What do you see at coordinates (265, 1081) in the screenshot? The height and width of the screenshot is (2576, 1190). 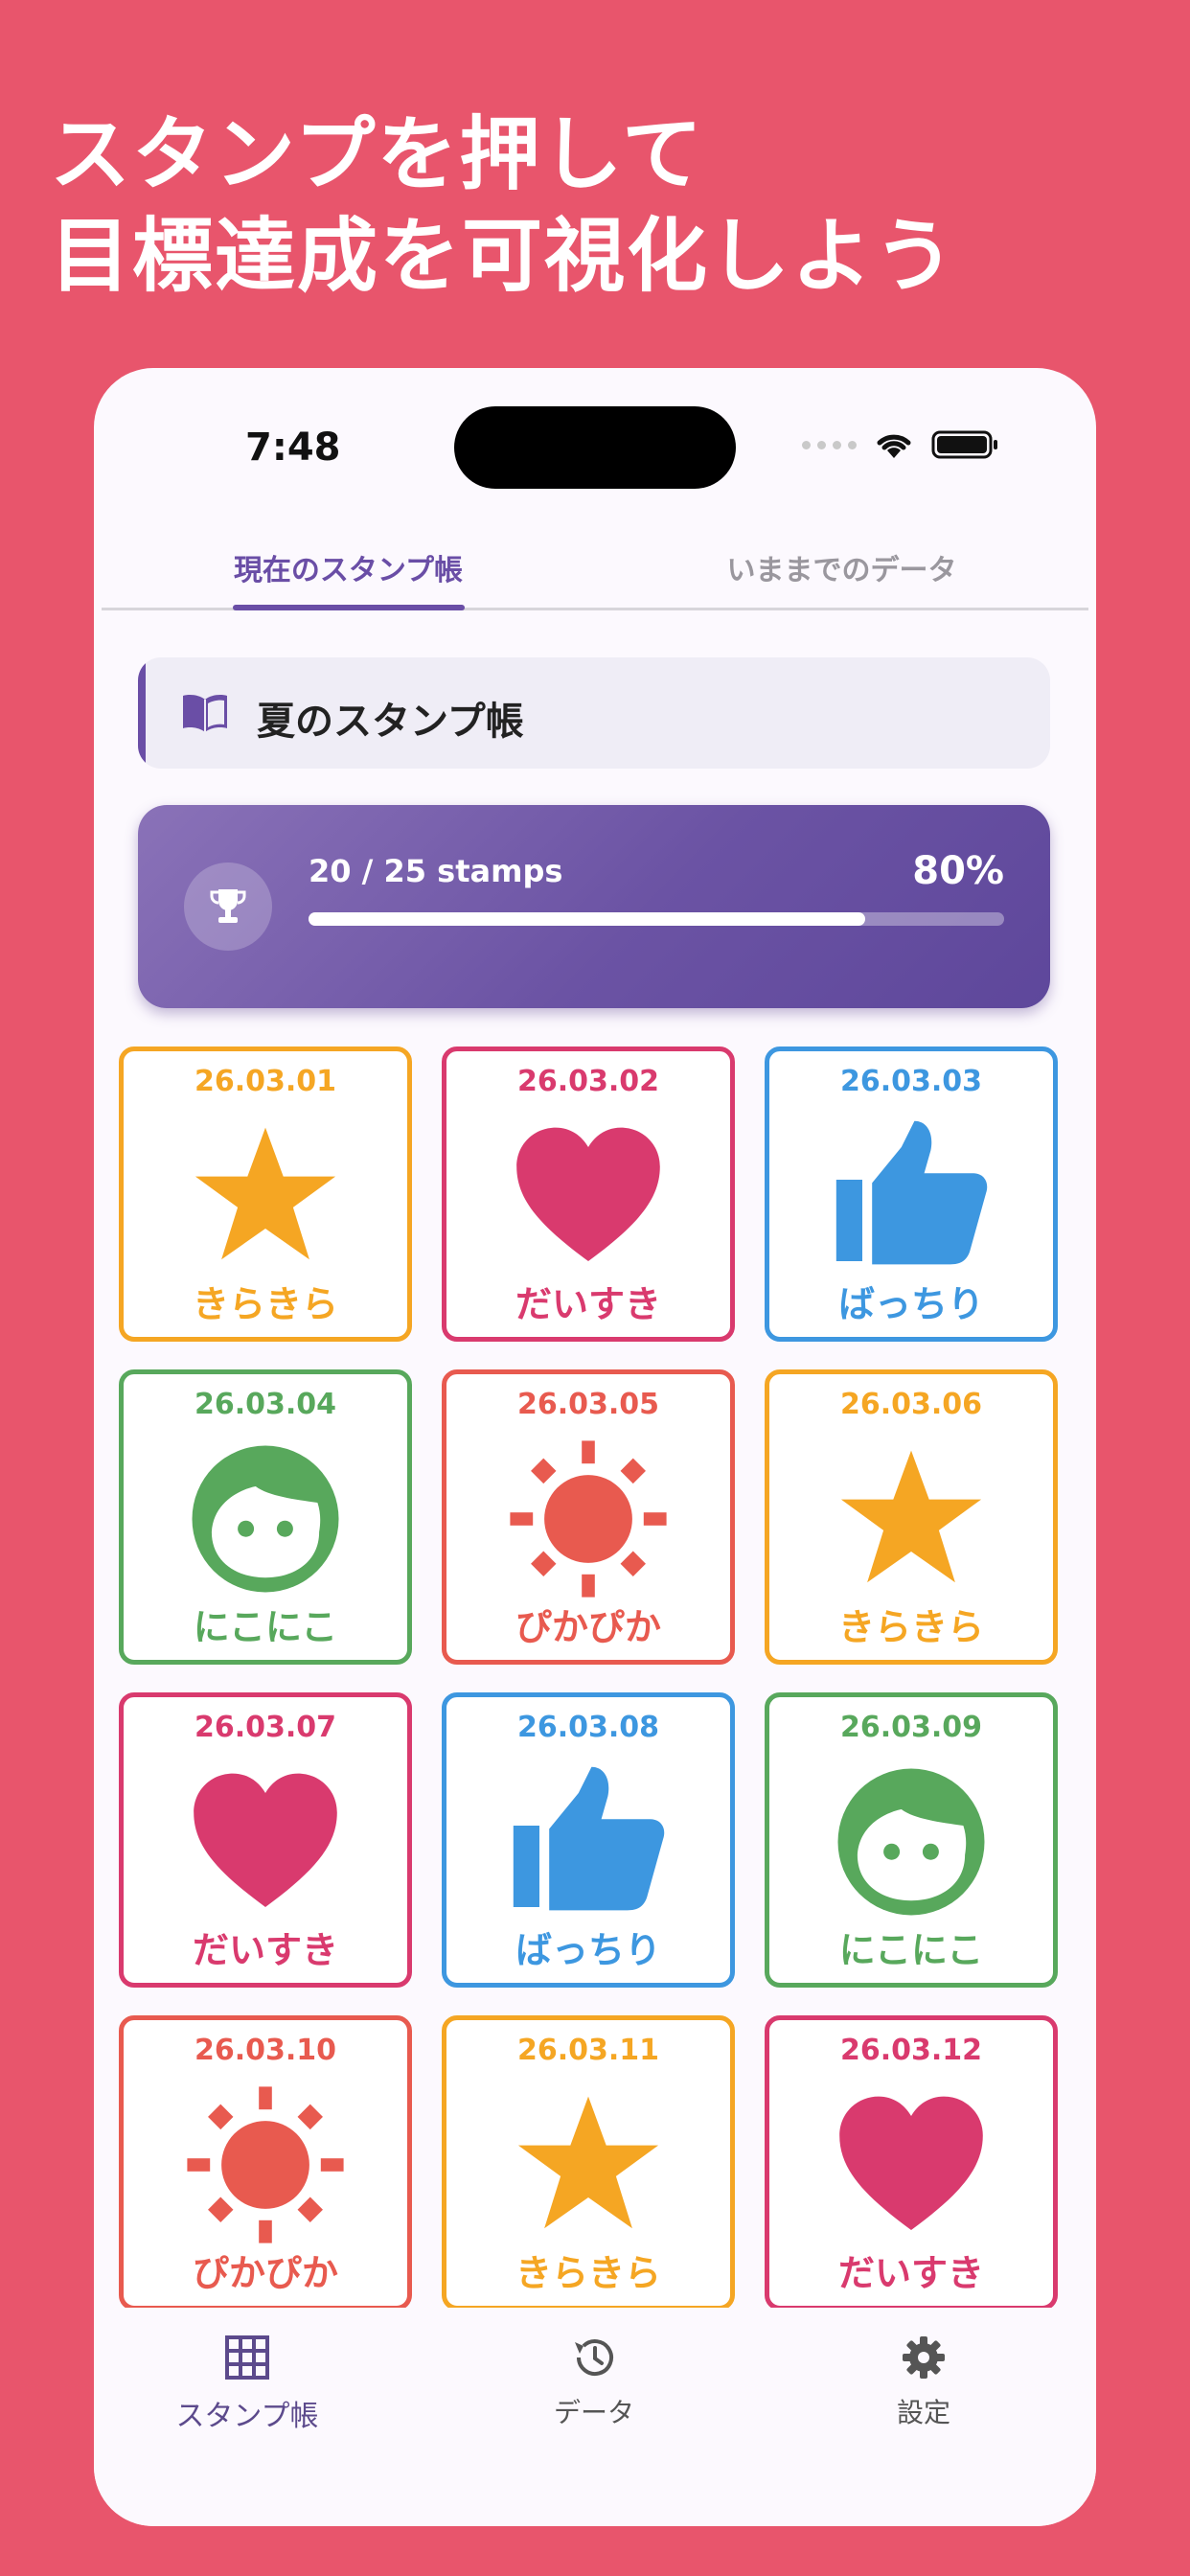 I see `stamp-date: 26.03.01` at bounding box center [265, 1081].